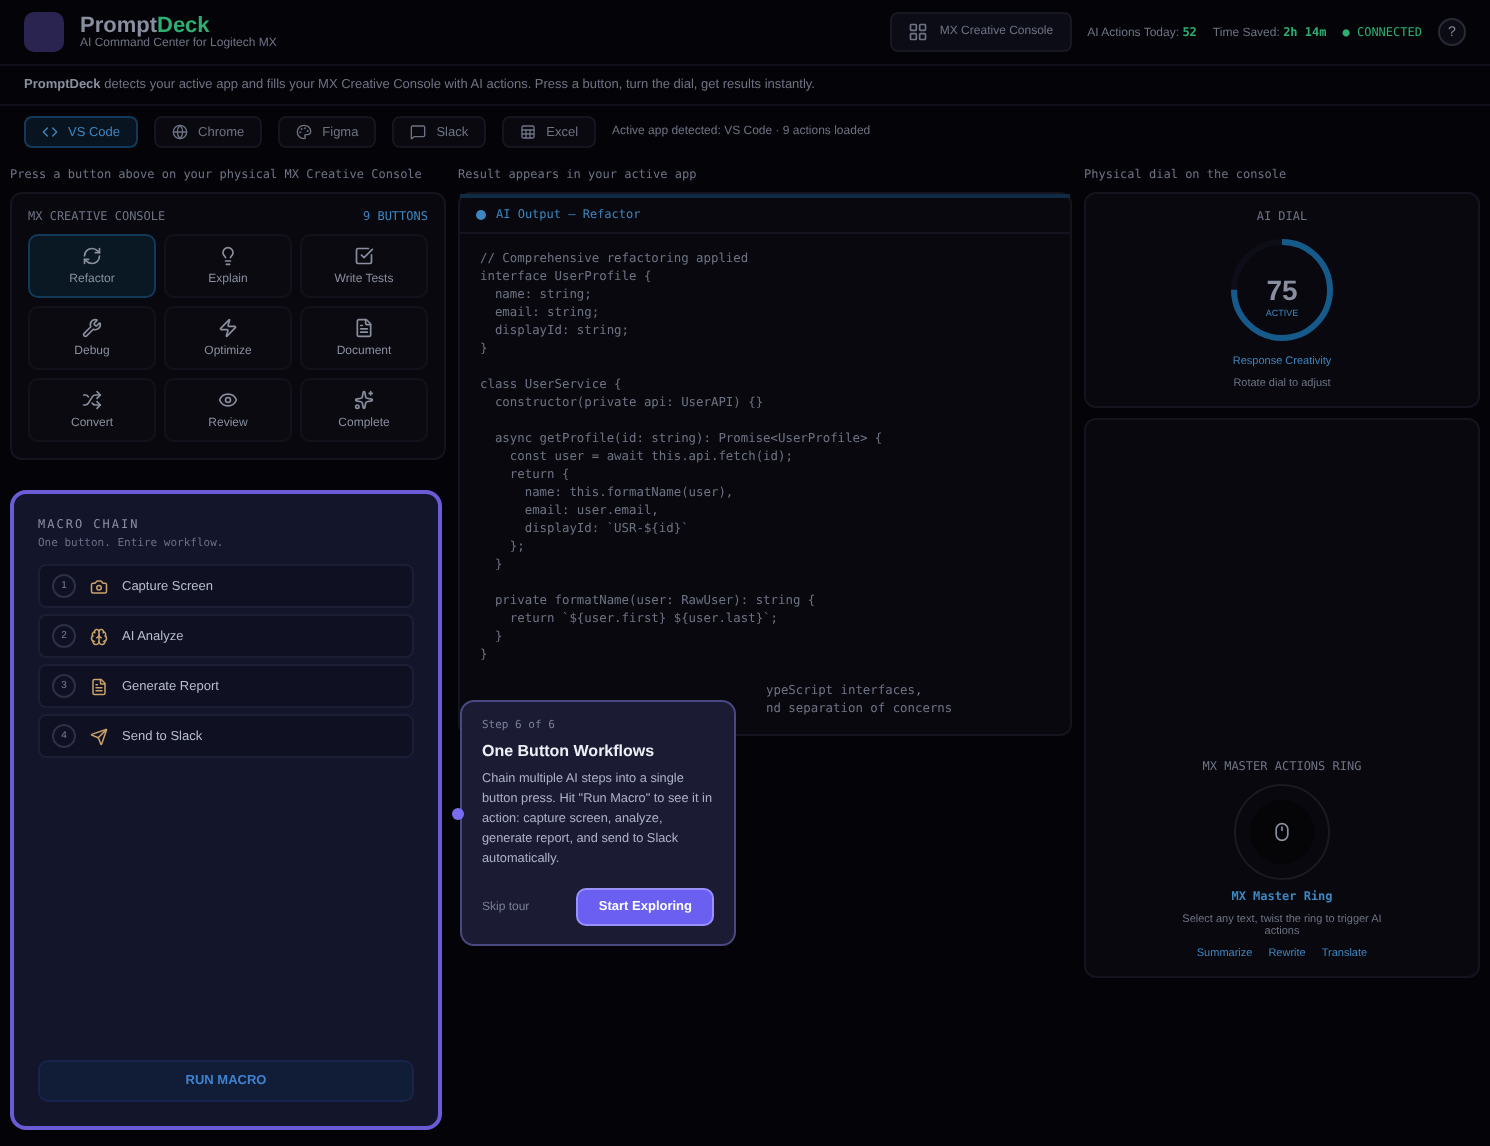 This screenshot has height=1146, width=1490. What do you see at coordinates (145, 26) in the screenshot?
I see `app-title: PromptDeck` at bounding box center [145, 26].